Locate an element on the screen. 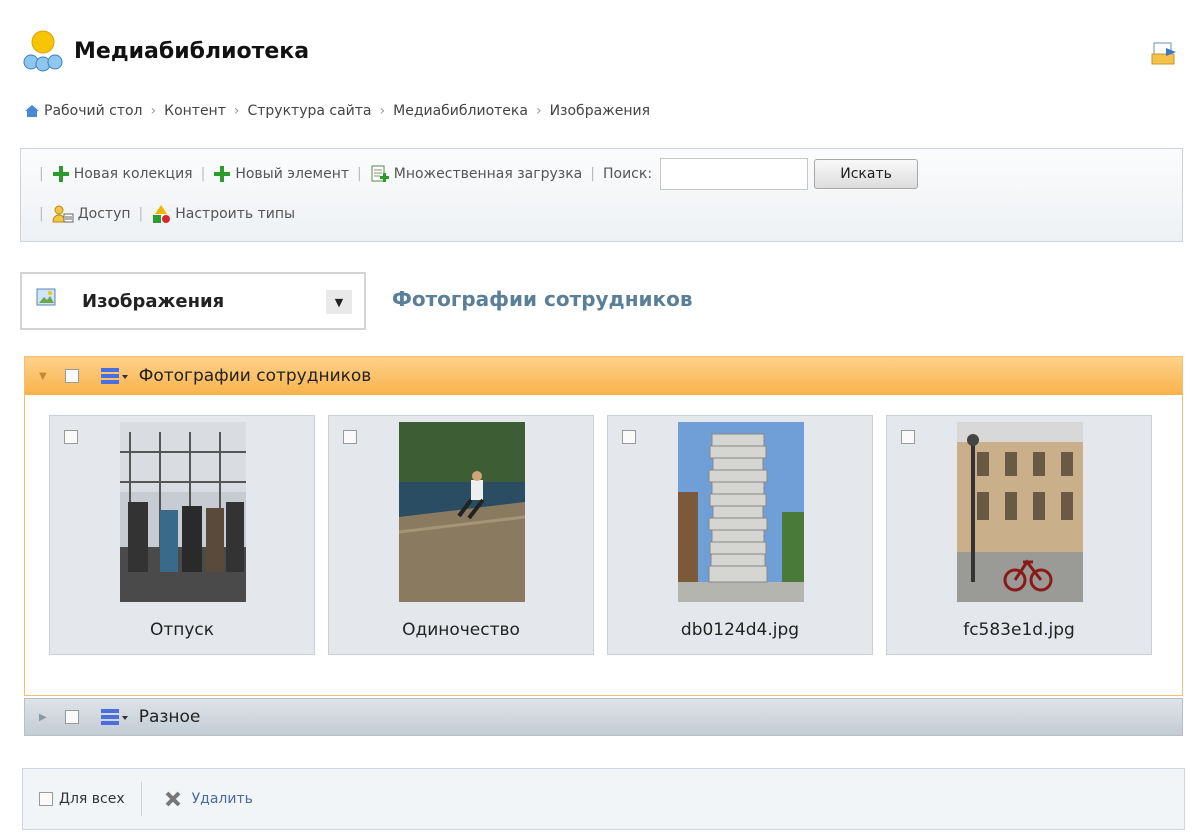 Image resolution: width=1195 pixels, height=835 pixels. delete-button: Удалить is located at coordinates (208, 799).